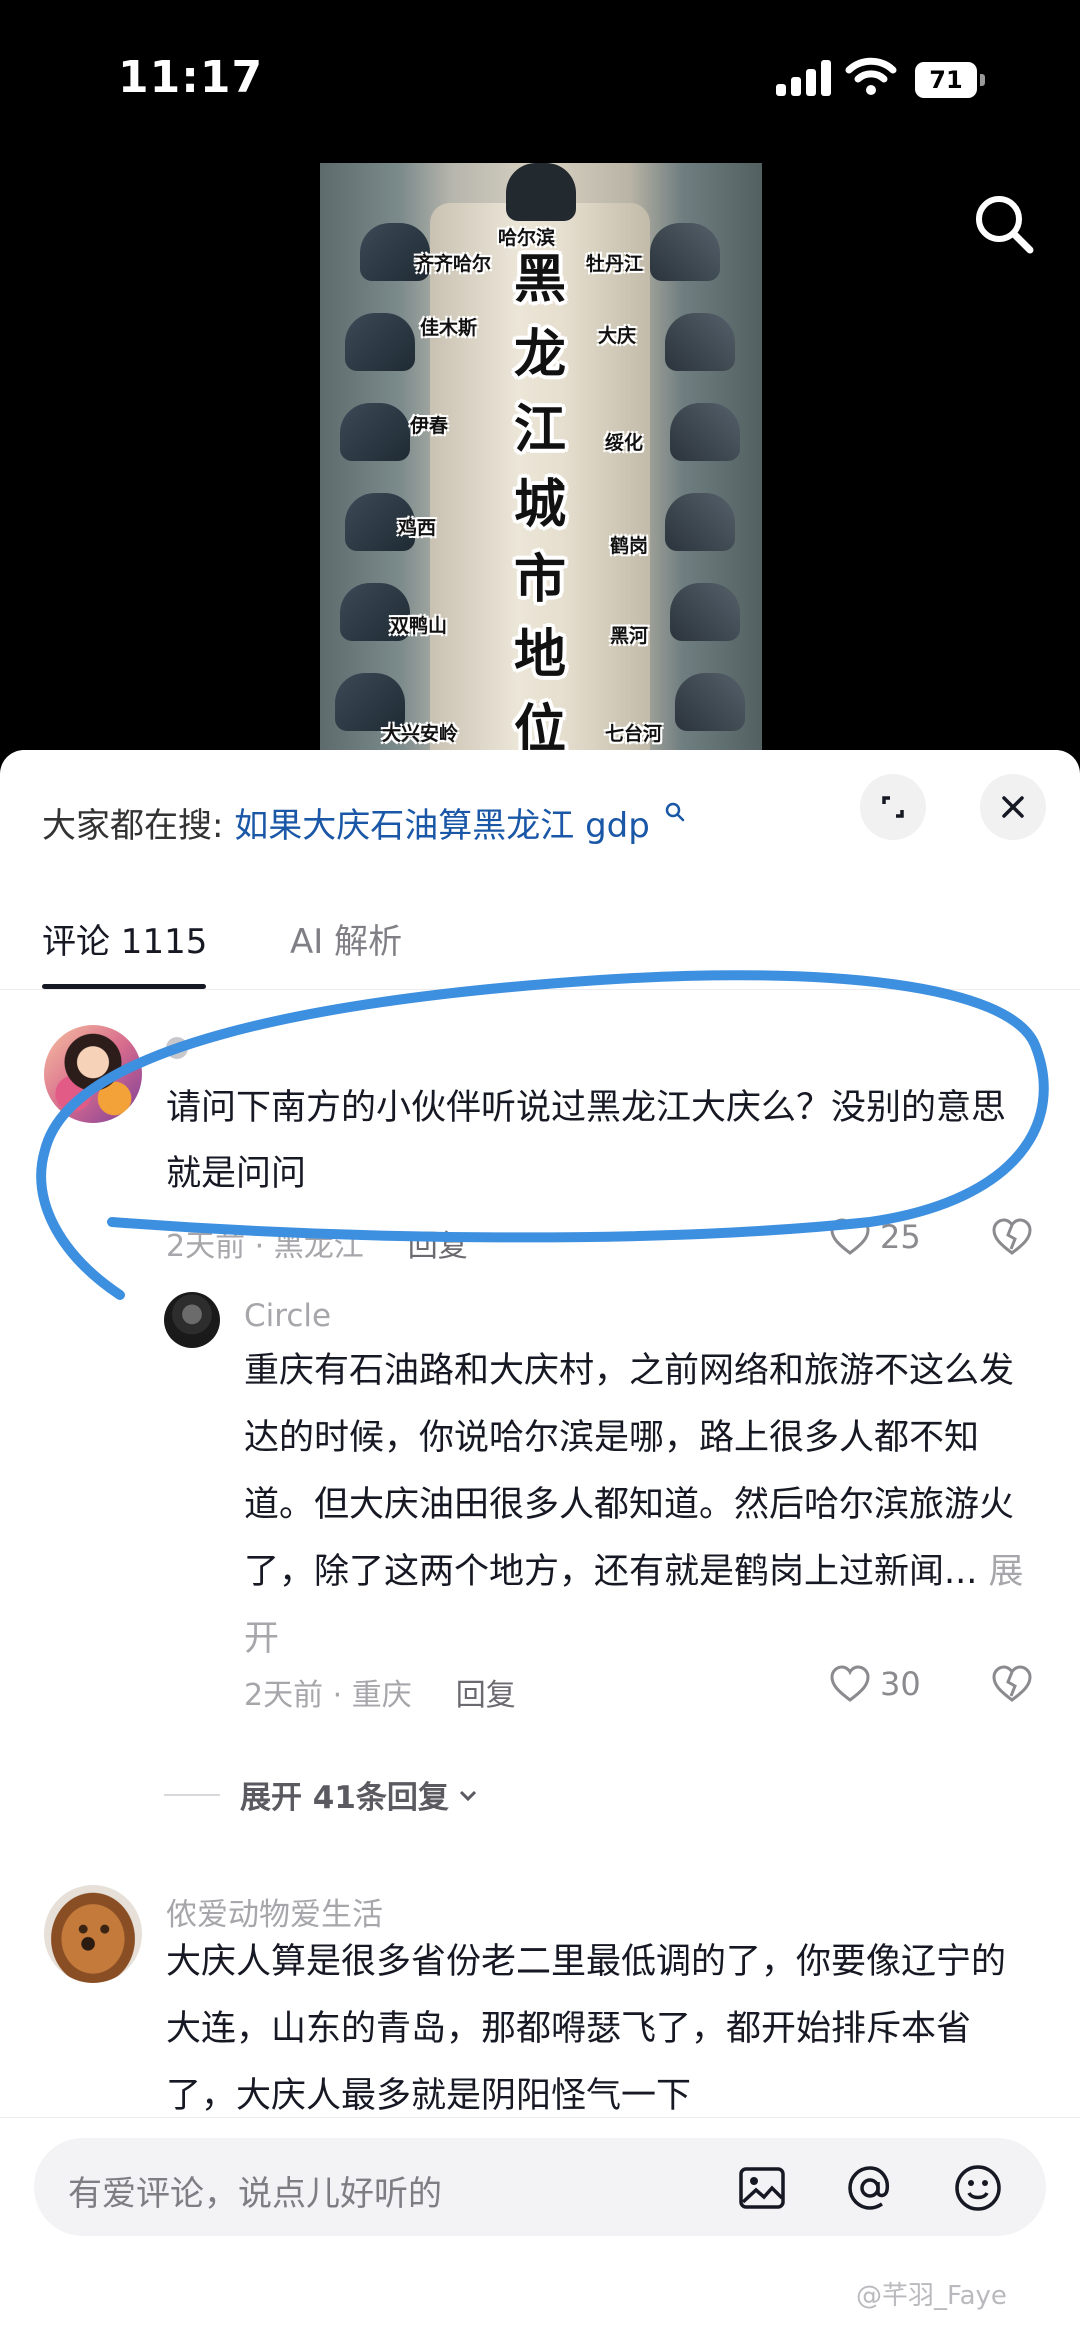 Image resolution: width=1080 pixels, height=2341 pixels. I want to click on expand-replies-label: 展开 41条回复, so click(344, 1798).